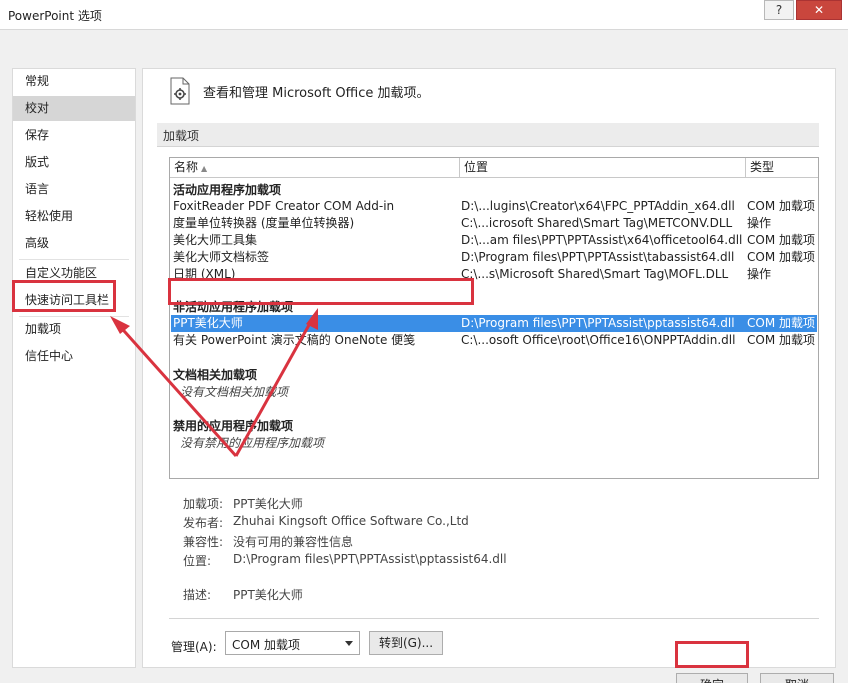 This screenshot has height=683, width=848. I want to click on annotation-arrows, so click(214, 383).